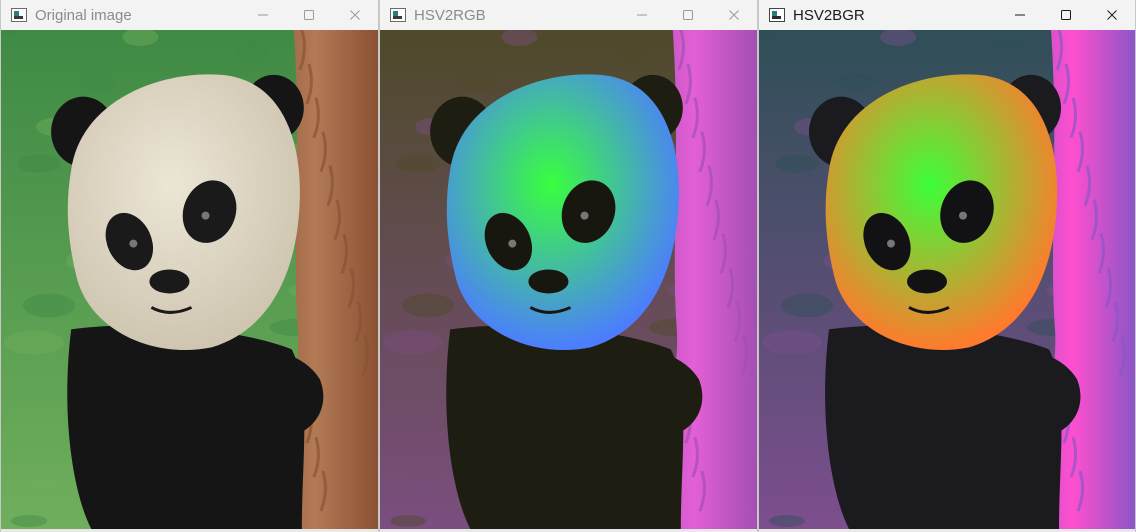  Describe the element at coordinates (568, 15) in the screenshot. I see `title-bar: HSV2RGB` at that location.